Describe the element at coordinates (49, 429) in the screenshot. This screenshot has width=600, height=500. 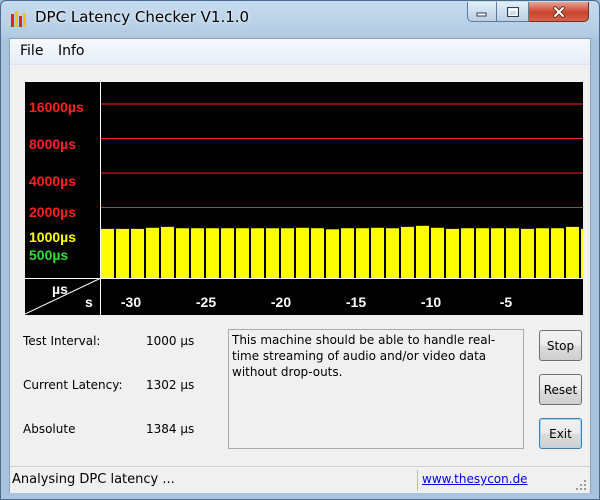
I see `absolute-label: Absolute` at that location.